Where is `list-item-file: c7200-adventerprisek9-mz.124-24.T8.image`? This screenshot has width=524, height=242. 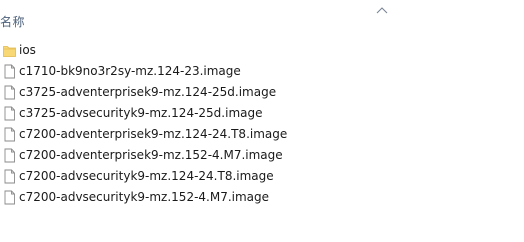 list-item-file: c7200-adventerprisek9-mz.124-24.T8.image is located at coordinates (262, 134).